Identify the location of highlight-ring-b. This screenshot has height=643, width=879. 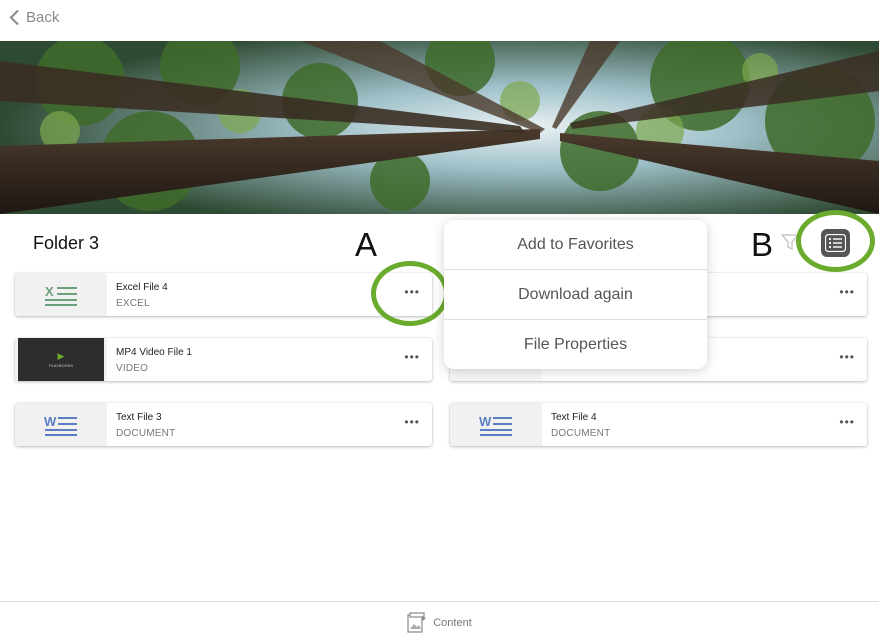
(835, 241).